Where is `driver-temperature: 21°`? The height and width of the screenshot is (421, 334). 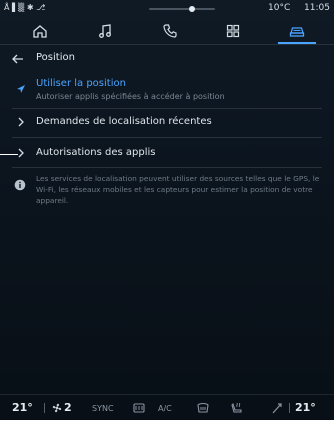 driver-temperature: 21° is located at coordinates (22, 407).